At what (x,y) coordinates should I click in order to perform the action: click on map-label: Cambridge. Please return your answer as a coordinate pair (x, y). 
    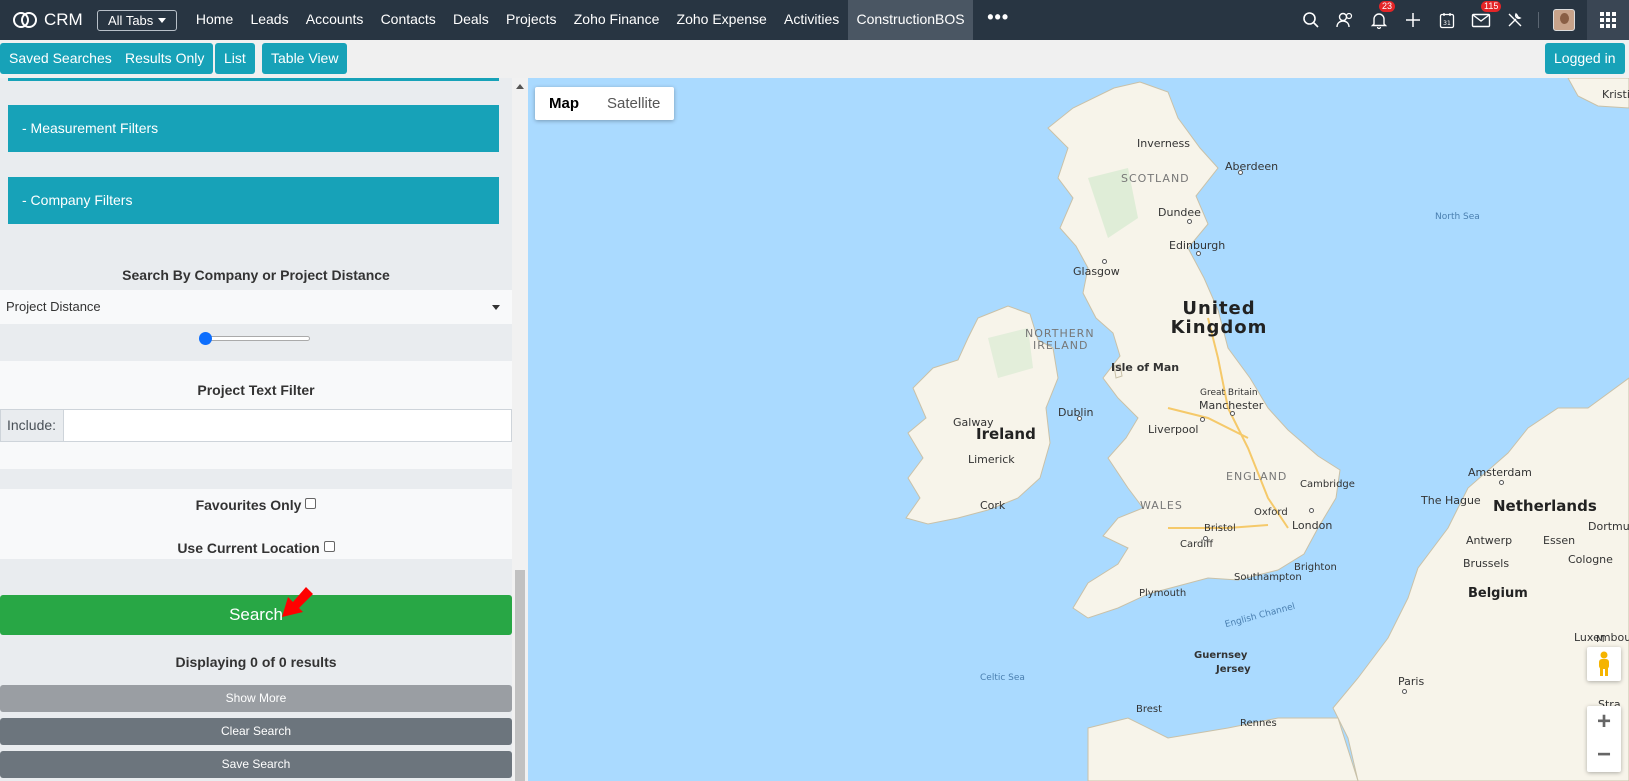
    Looking at the image, I should click on (1327, 484).